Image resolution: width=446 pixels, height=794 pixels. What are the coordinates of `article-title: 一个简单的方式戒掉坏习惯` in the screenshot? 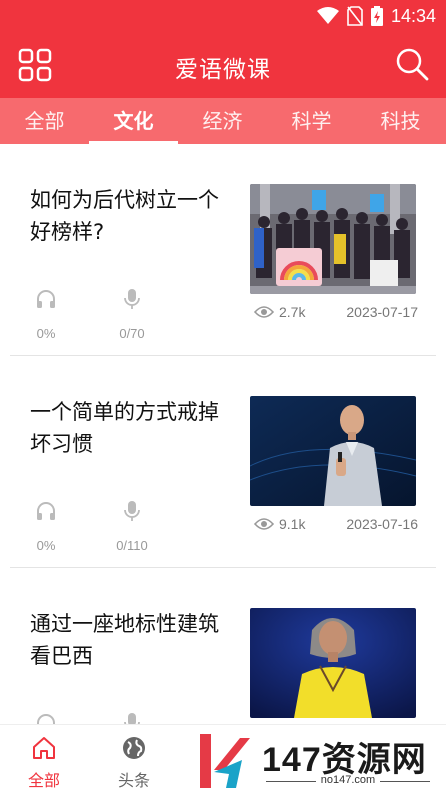 It's located at (124, 428).